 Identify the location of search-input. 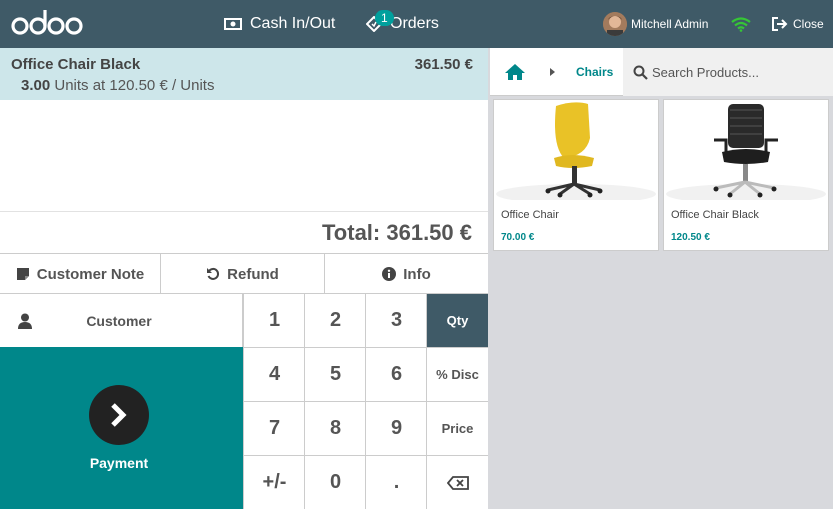
(739, 72).